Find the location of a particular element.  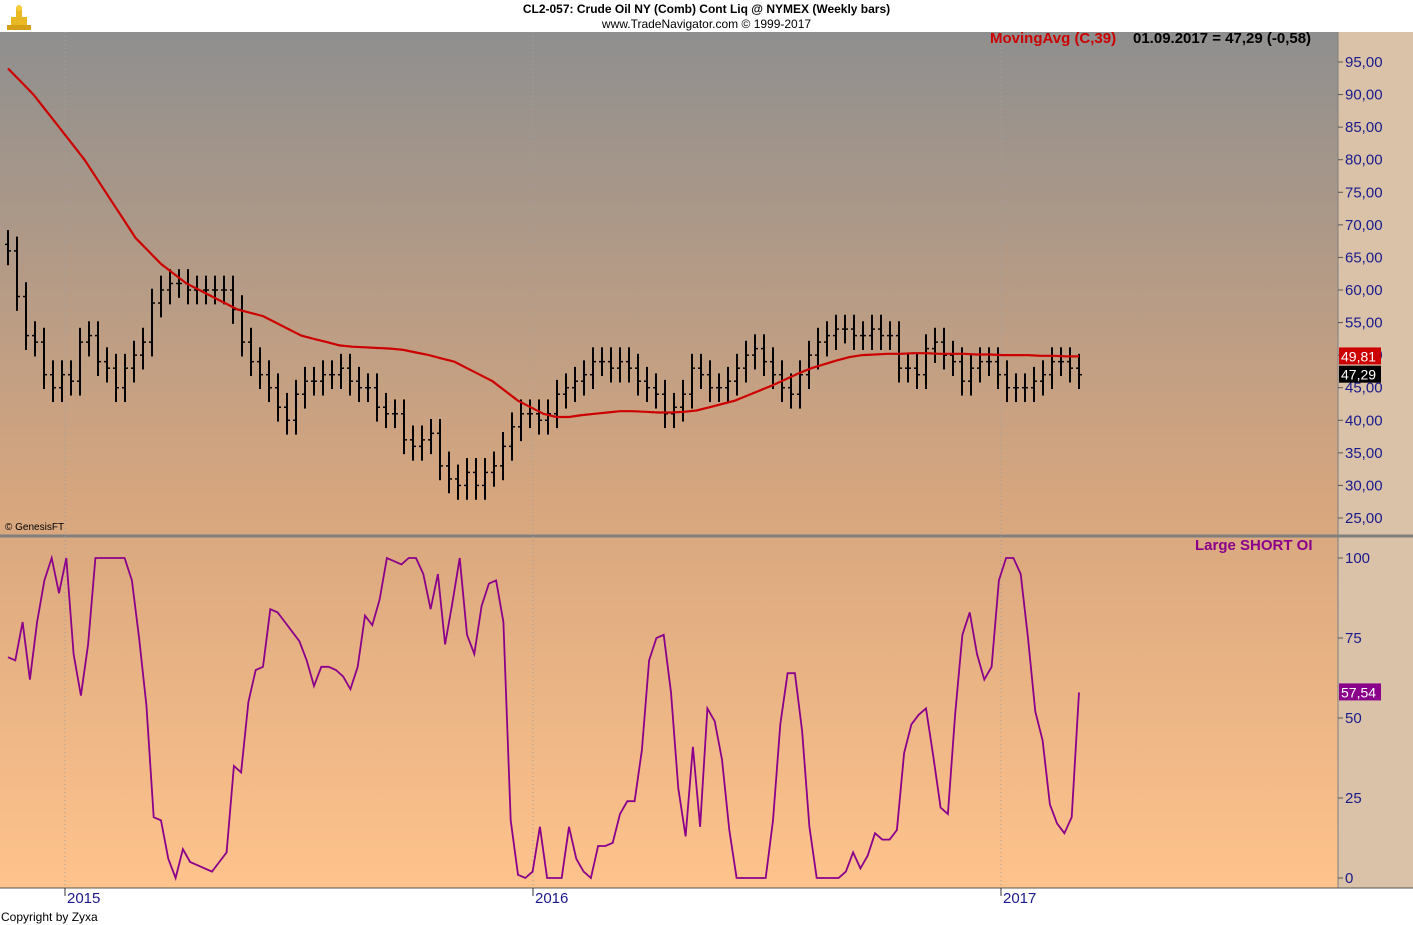

copyright-text: Copyright by Zyxa is located at coordinates (49, 917).